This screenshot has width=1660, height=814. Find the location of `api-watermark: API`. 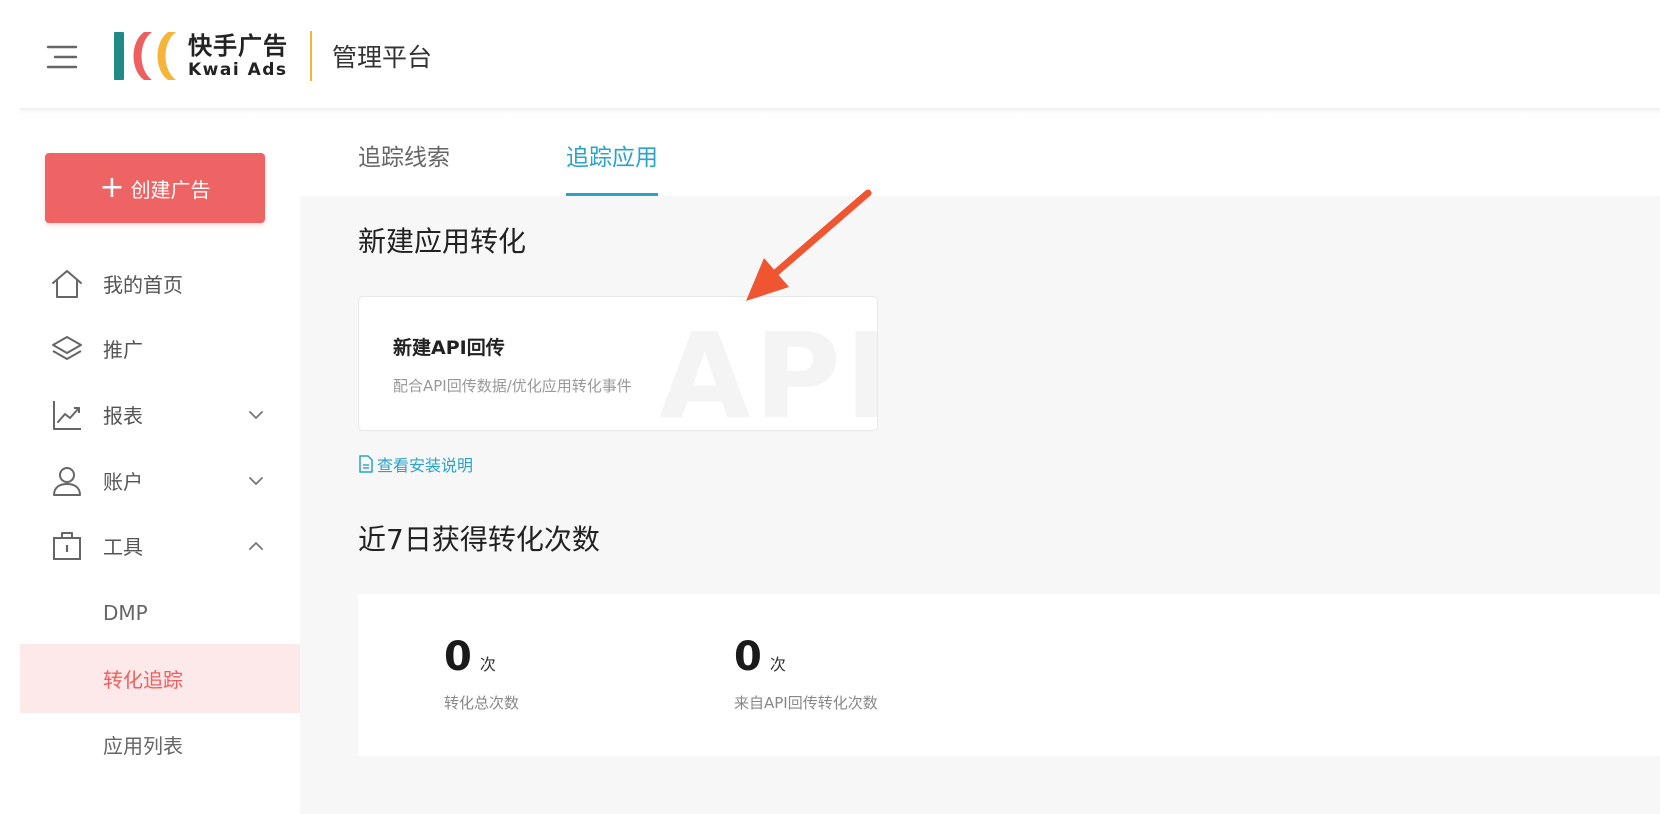

api-watermark: API is located at coordinates (768, 369).